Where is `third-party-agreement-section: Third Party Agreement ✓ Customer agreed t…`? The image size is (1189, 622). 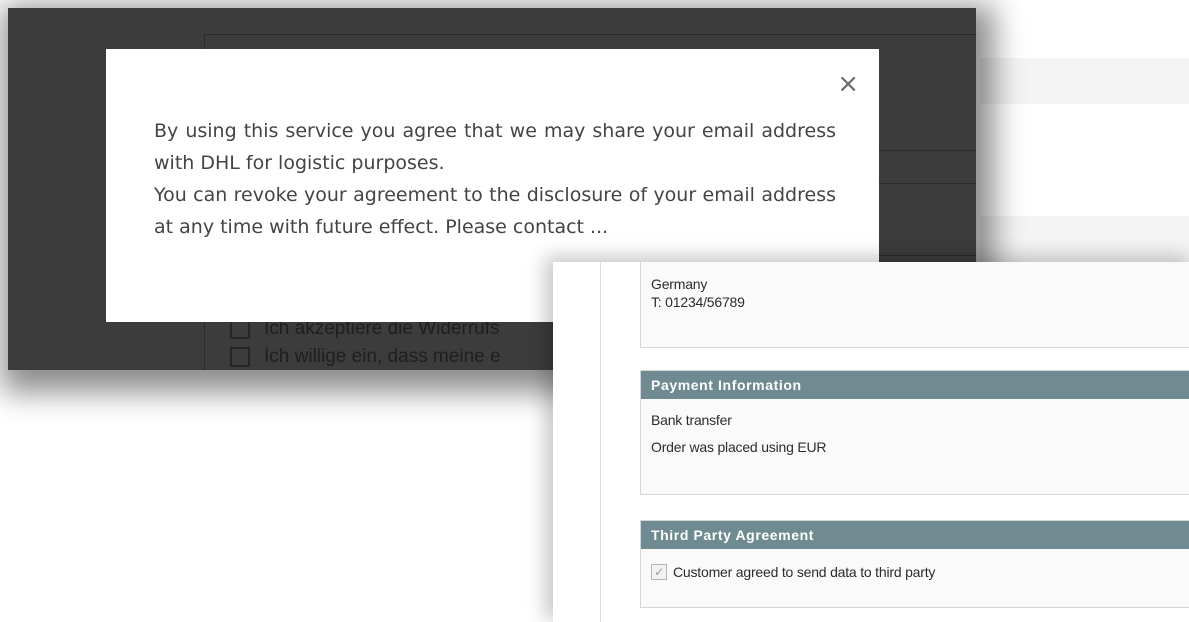
third-party-agreement-section: Third Party Agreement ✓ Customer agreed t… is located at coordinates (914, 564).